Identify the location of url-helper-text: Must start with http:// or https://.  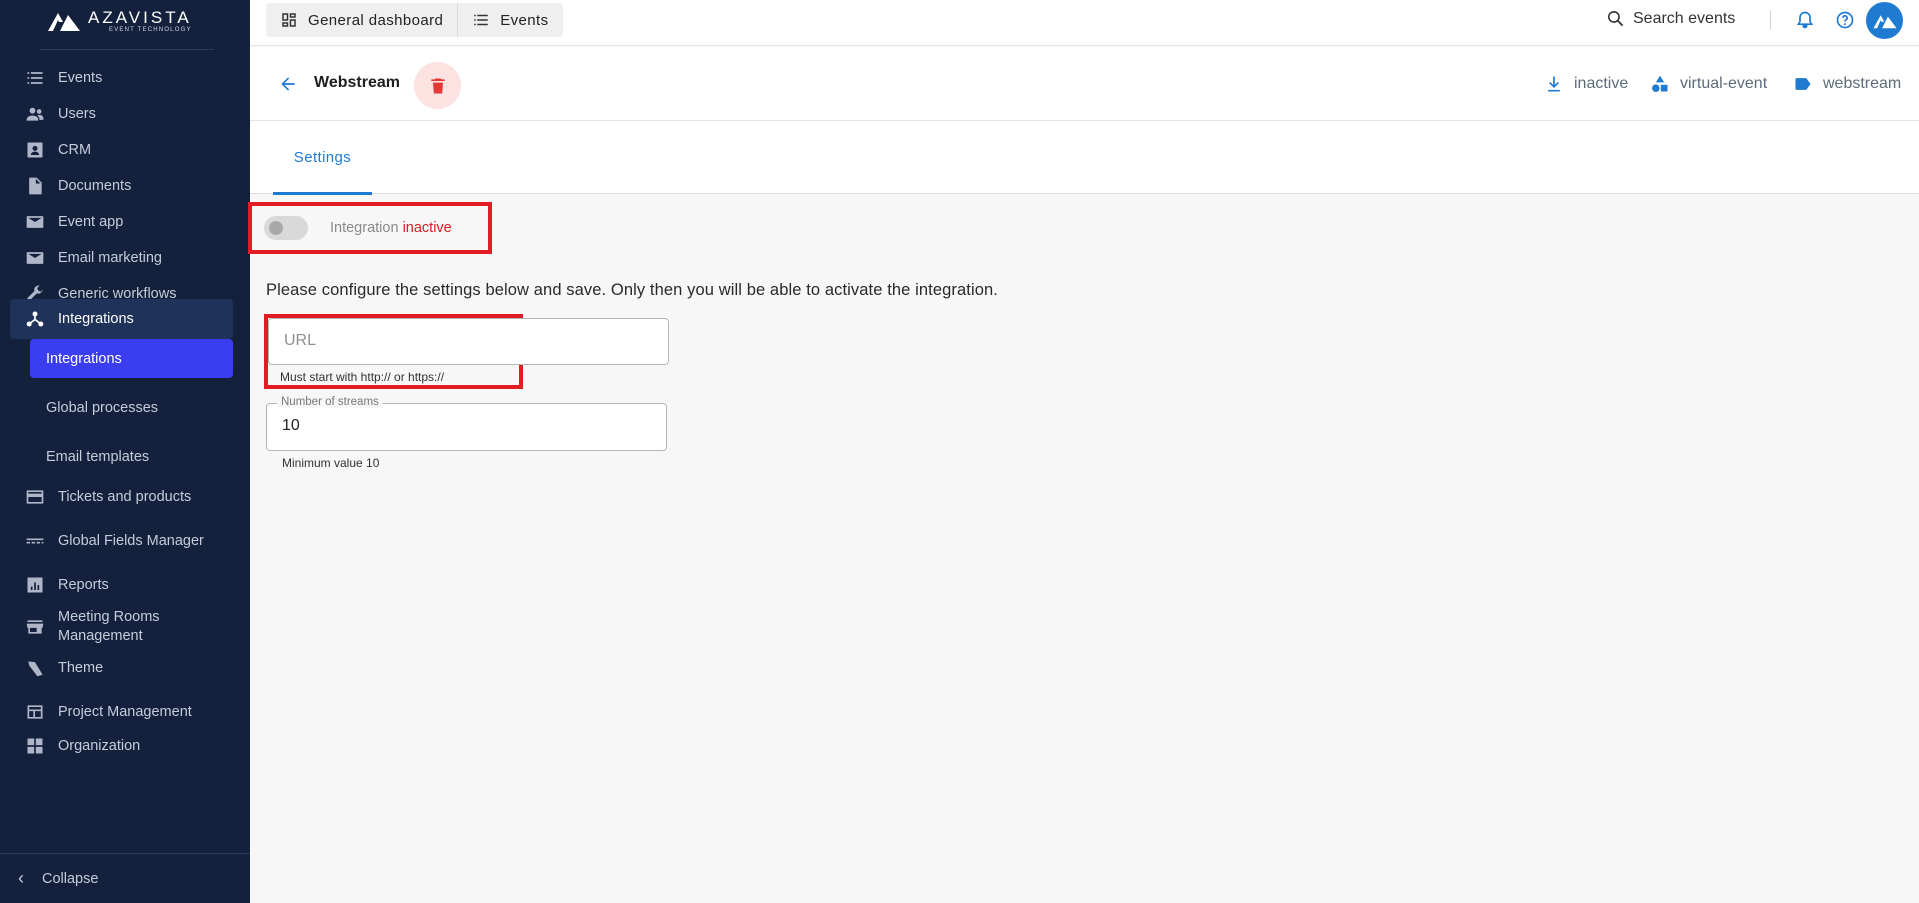
(362, 377).